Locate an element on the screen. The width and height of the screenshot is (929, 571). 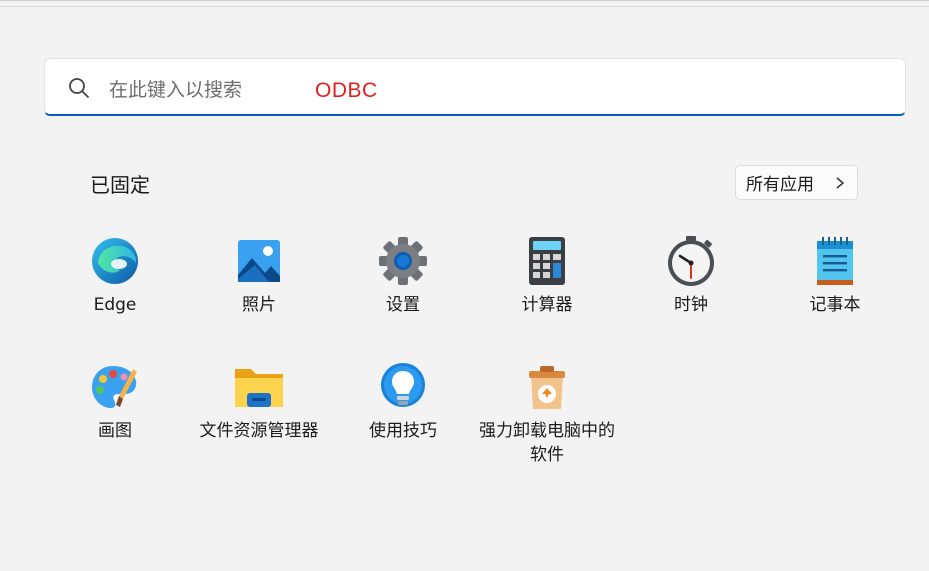
app-label: 设置 is located at coordinates (403, 305).